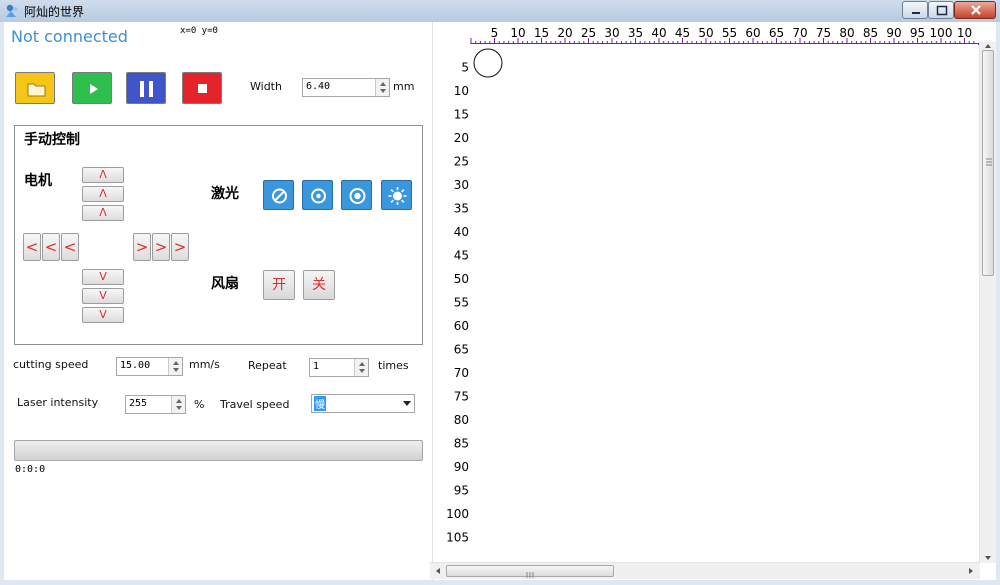 Image resolution: width=1000 pixels, height=585 pixels. I want to click on left-ruler-label: 20, so click(461, 138).